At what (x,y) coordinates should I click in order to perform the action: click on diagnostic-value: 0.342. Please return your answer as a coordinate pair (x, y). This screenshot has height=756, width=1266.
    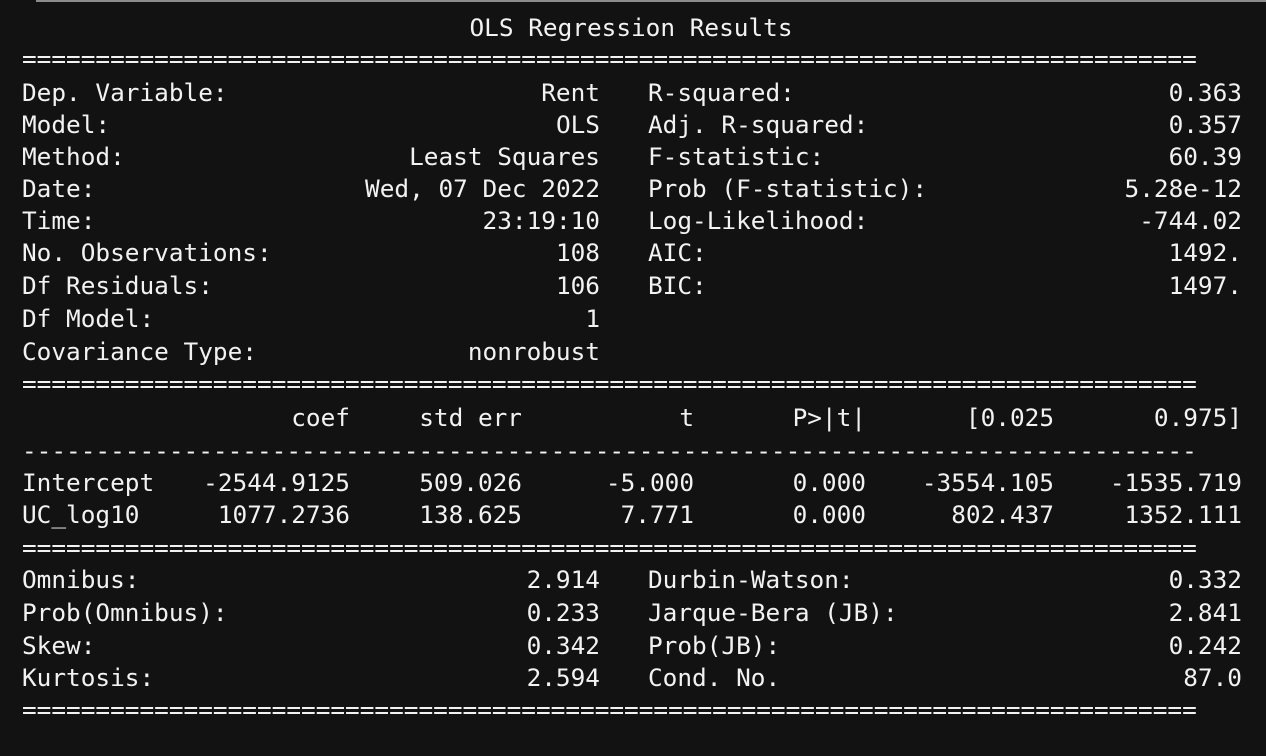
    Looking at the image, I should click on (563, 645).